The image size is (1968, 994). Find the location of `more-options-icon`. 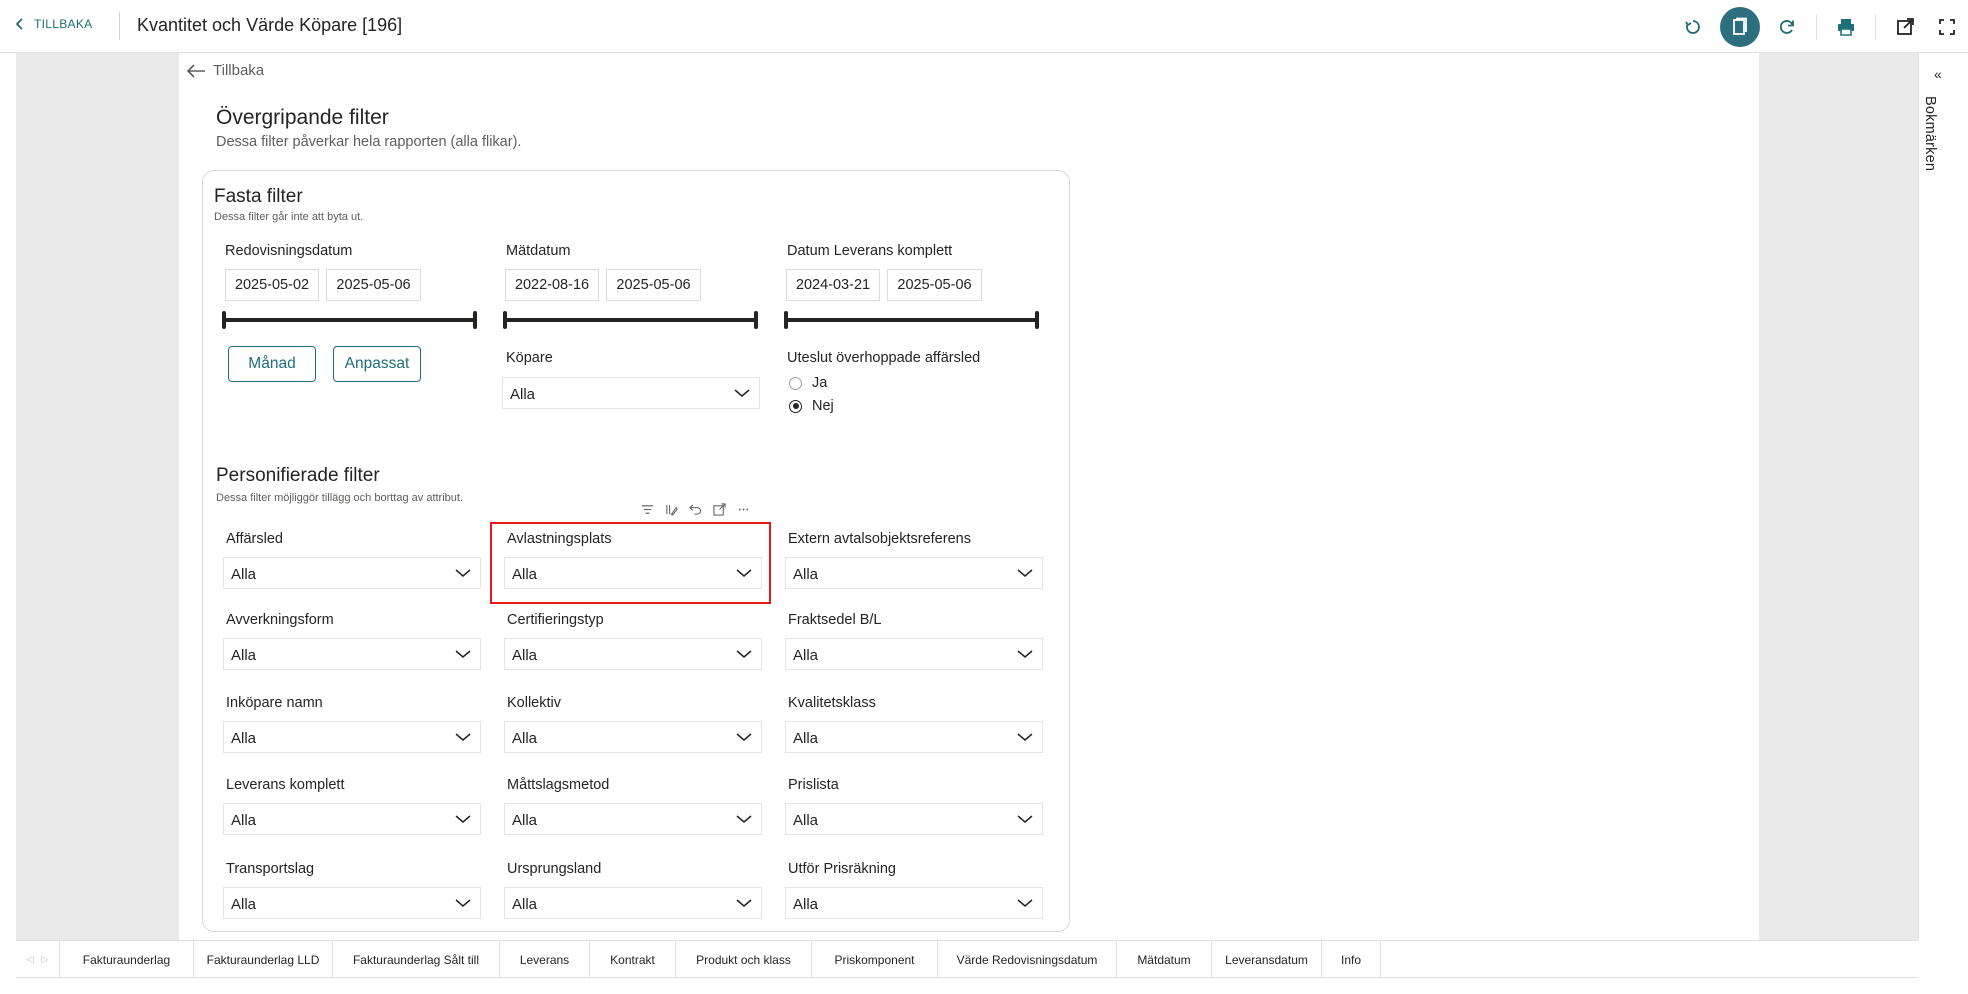

more-options-icon is located at coordinates (743, 509).